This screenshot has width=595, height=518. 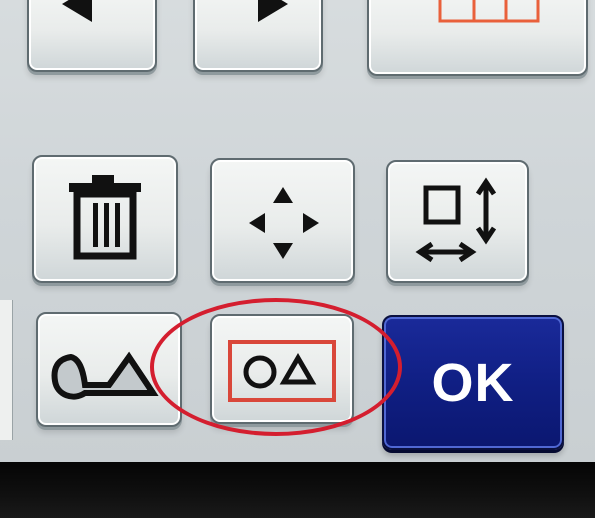 I want to click on trash-icon, so click(x=105, y=217).